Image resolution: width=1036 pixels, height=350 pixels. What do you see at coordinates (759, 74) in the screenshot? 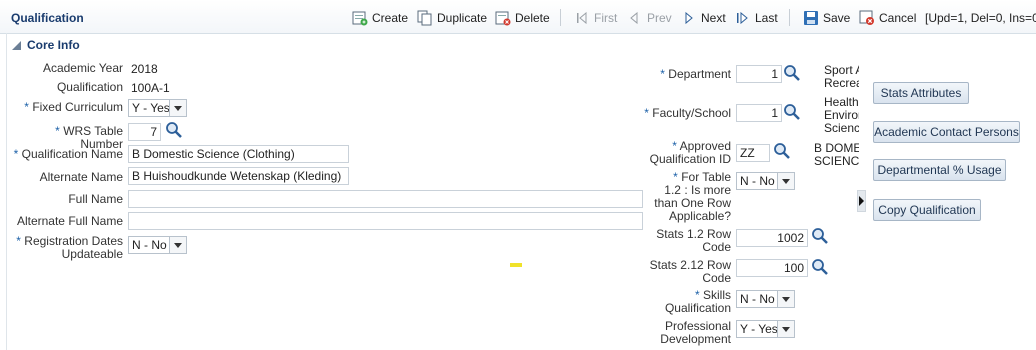
I see `department-input: 1` at bounding box center [759, 74].